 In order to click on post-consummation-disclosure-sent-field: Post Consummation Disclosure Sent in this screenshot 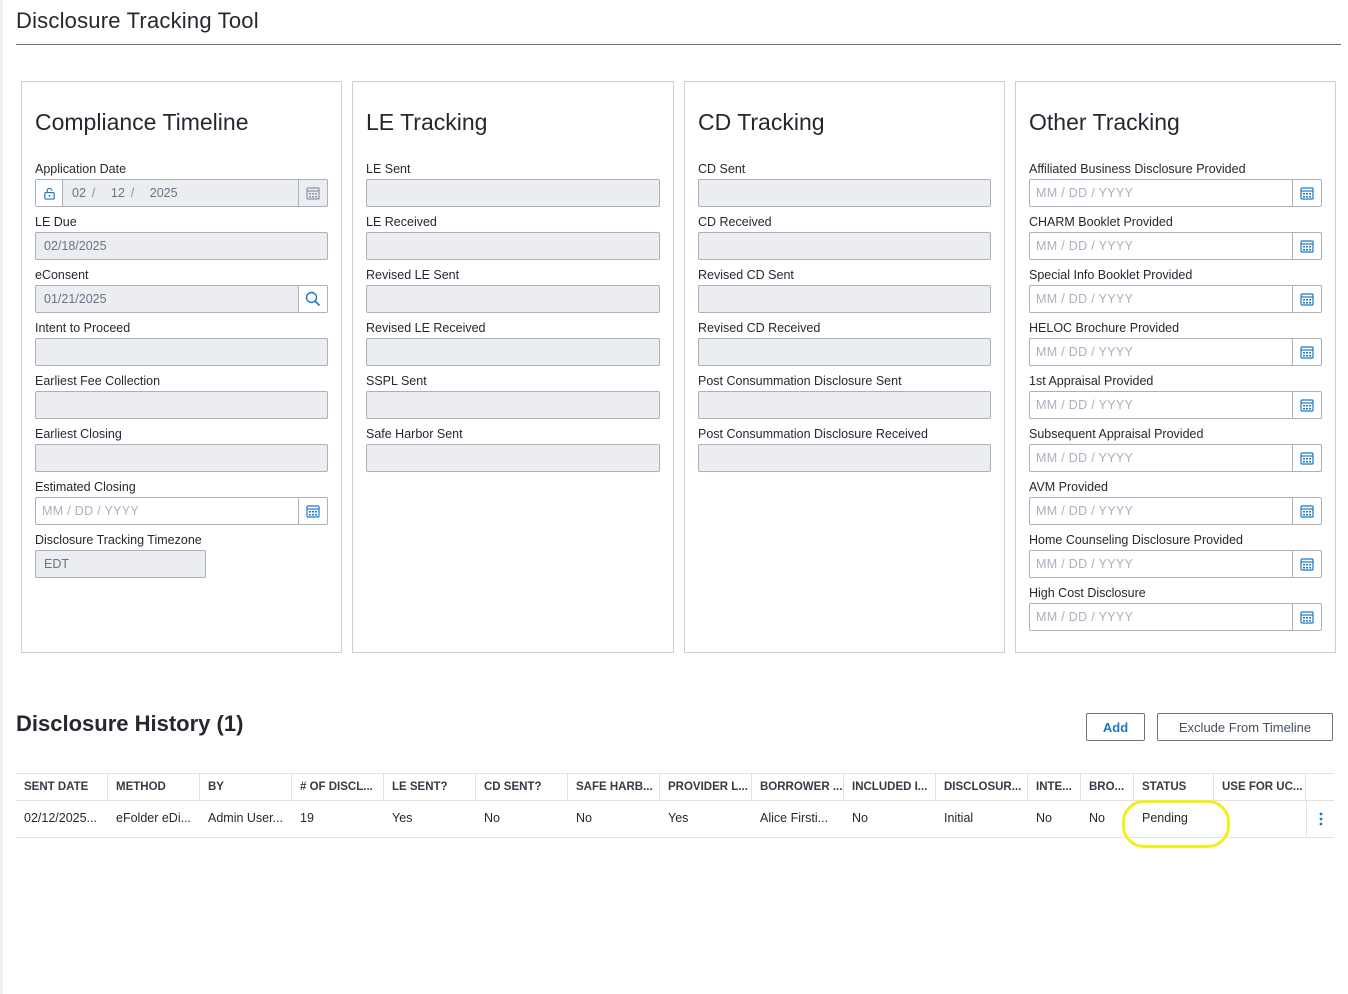, I will do `click(844, 400)`.